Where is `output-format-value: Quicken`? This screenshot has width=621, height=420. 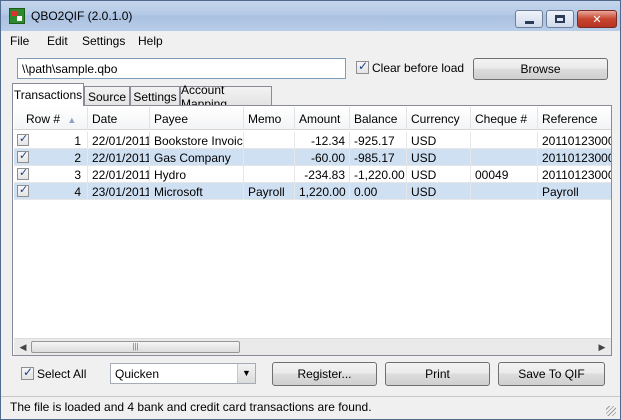 output-format-value: Quicken is located at coordinates (137, 374).